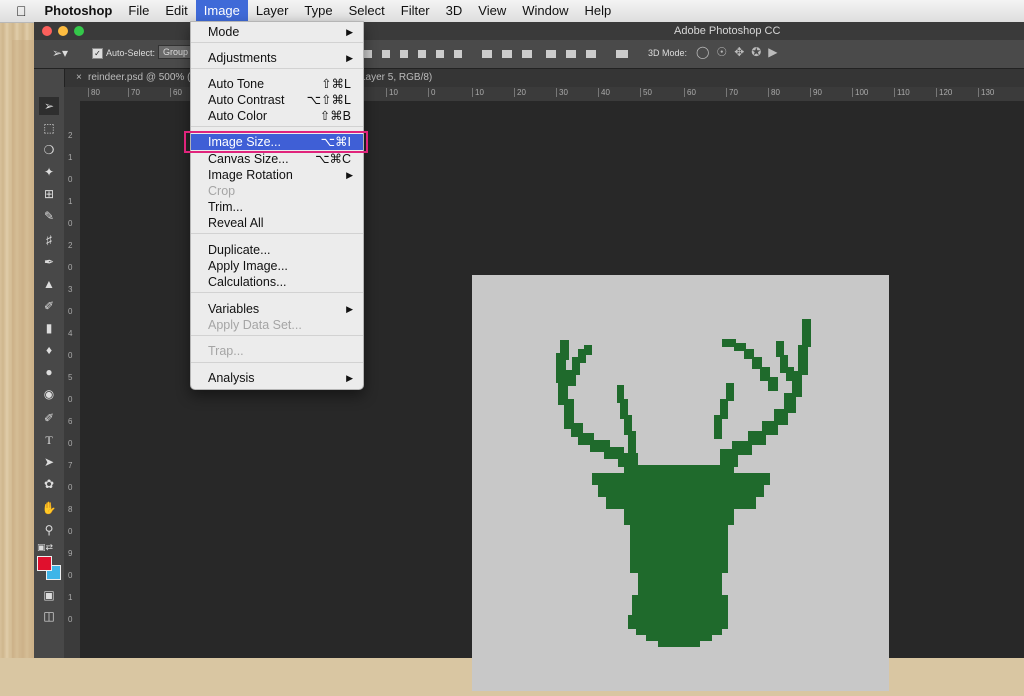 Image resolution: width=1024 pixels, height=696 pixels. I want to click on menu-view: View, so click(492, 11).